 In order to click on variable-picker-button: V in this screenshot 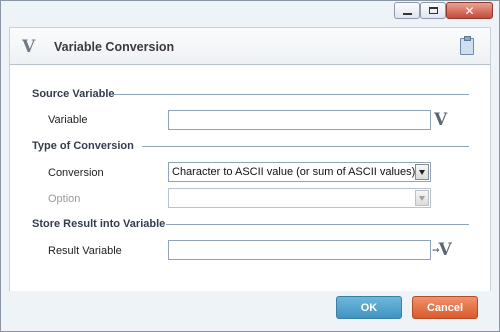, I will do `click(440, 120)`.